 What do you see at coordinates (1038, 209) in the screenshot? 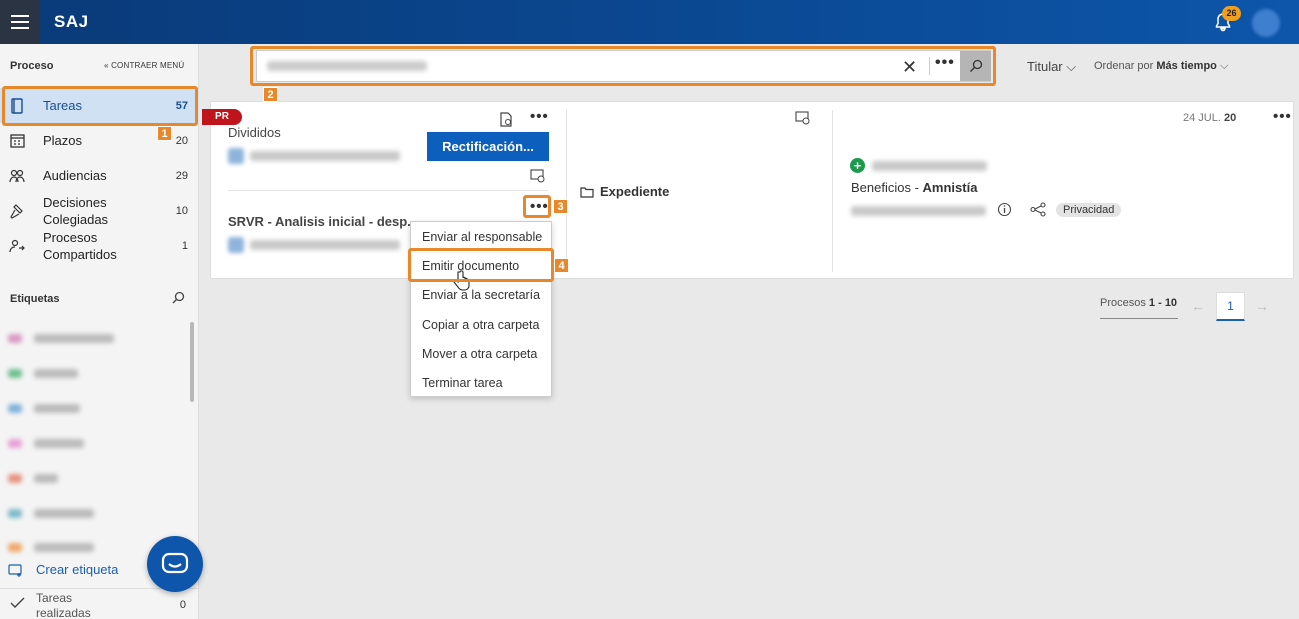
I see `share-icon` at bounding box center [1038, 209].